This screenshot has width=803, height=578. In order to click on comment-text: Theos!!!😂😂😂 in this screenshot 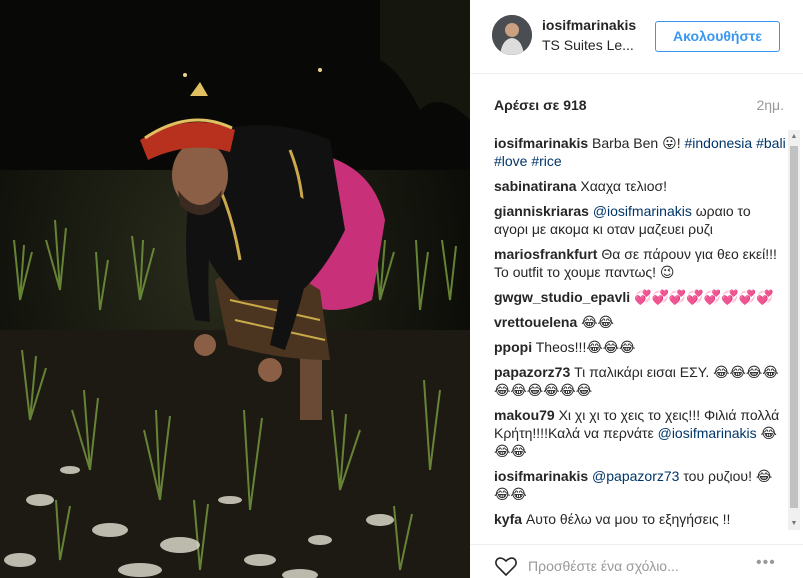, I will do `click(585, 347)`.